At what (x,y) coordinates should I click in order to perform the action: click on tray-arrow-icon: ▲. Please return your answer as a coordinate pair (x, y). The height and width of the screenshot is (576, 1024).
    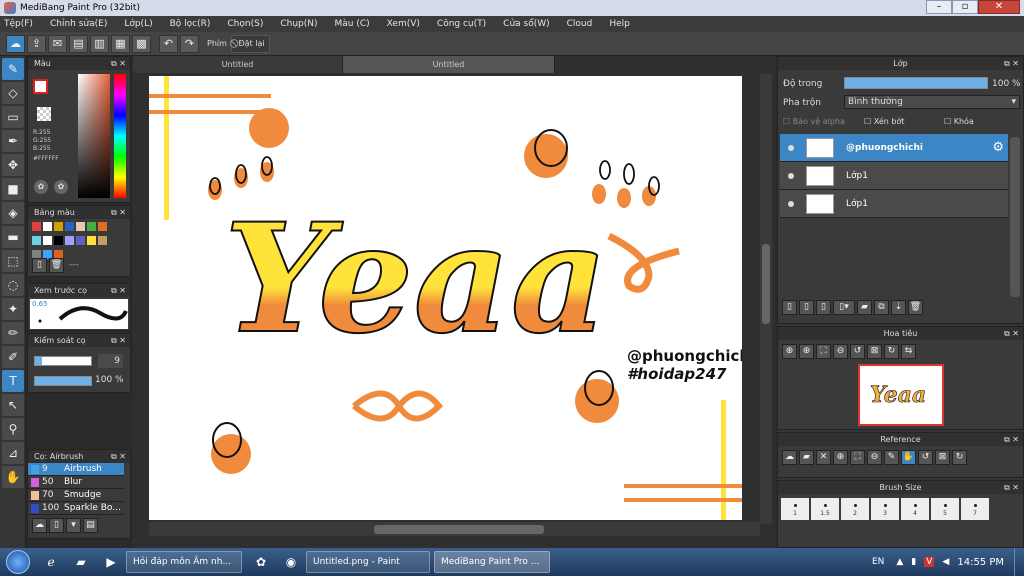
    Looking at the image, I should click on (899, 562).